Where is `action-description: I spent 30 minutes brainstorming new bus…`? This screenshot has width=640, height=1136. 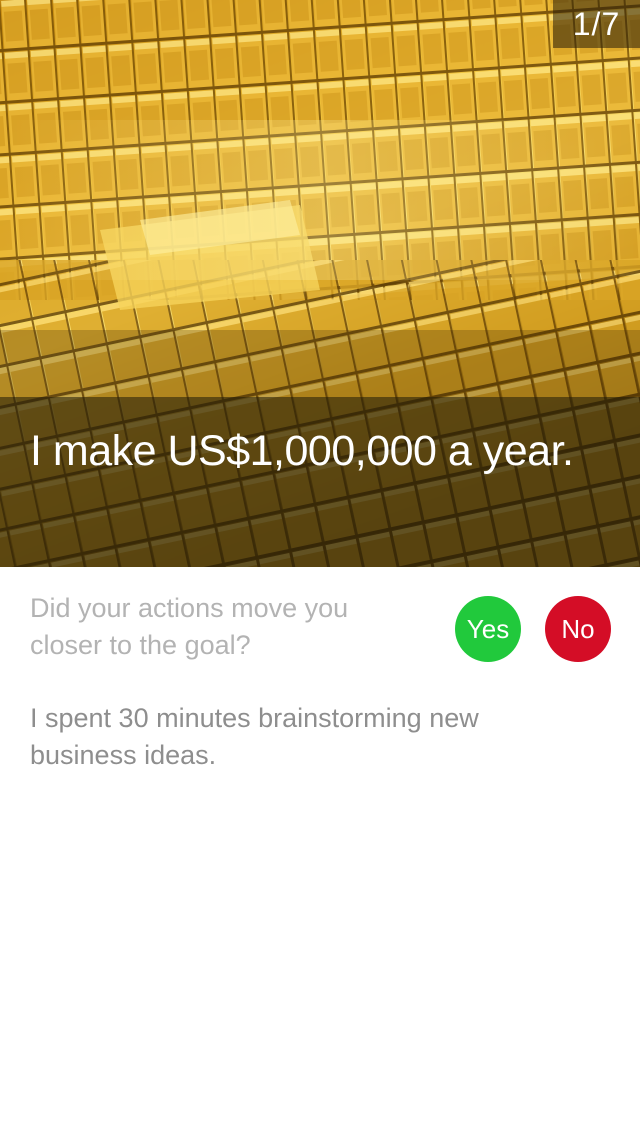
action-description: I spent 30 minutes brainstorming new bus… is located at coordinates (254, 736).